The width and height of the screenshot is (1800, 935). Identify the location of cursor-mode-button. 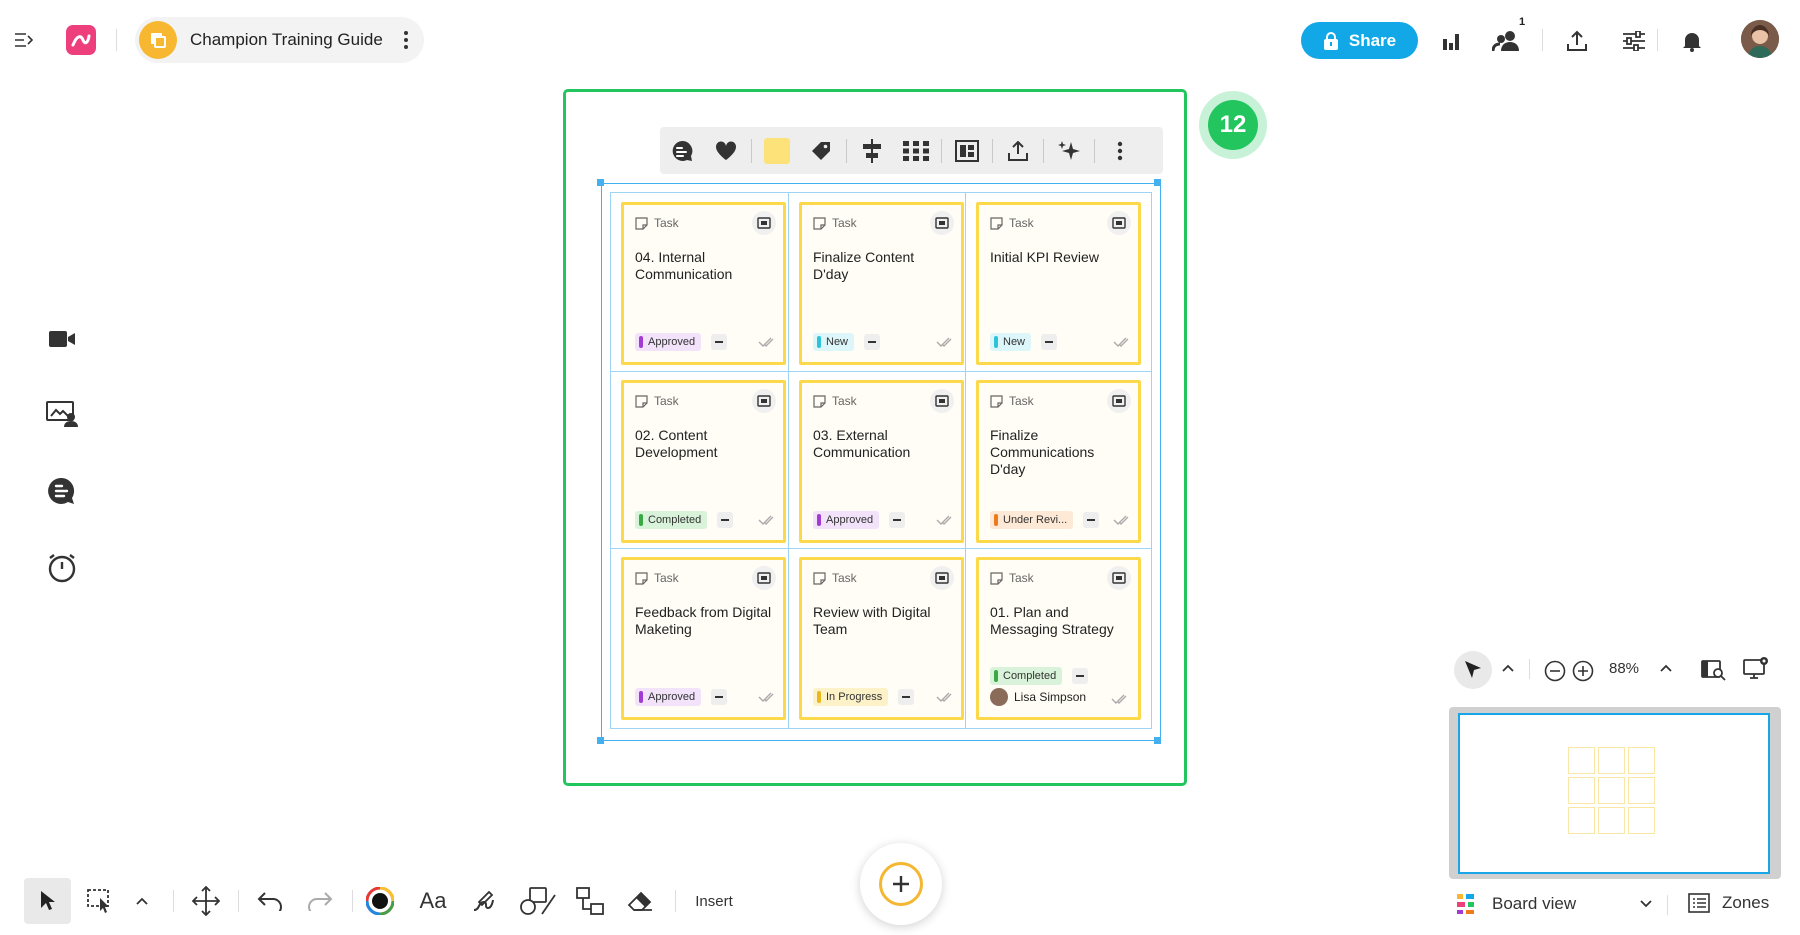
(1473, 670).